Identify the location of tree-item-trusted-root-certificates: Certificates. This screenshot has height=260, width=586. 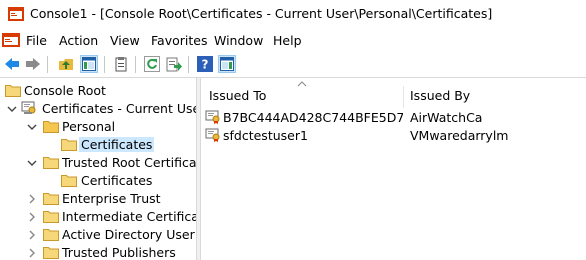
(98, 181).